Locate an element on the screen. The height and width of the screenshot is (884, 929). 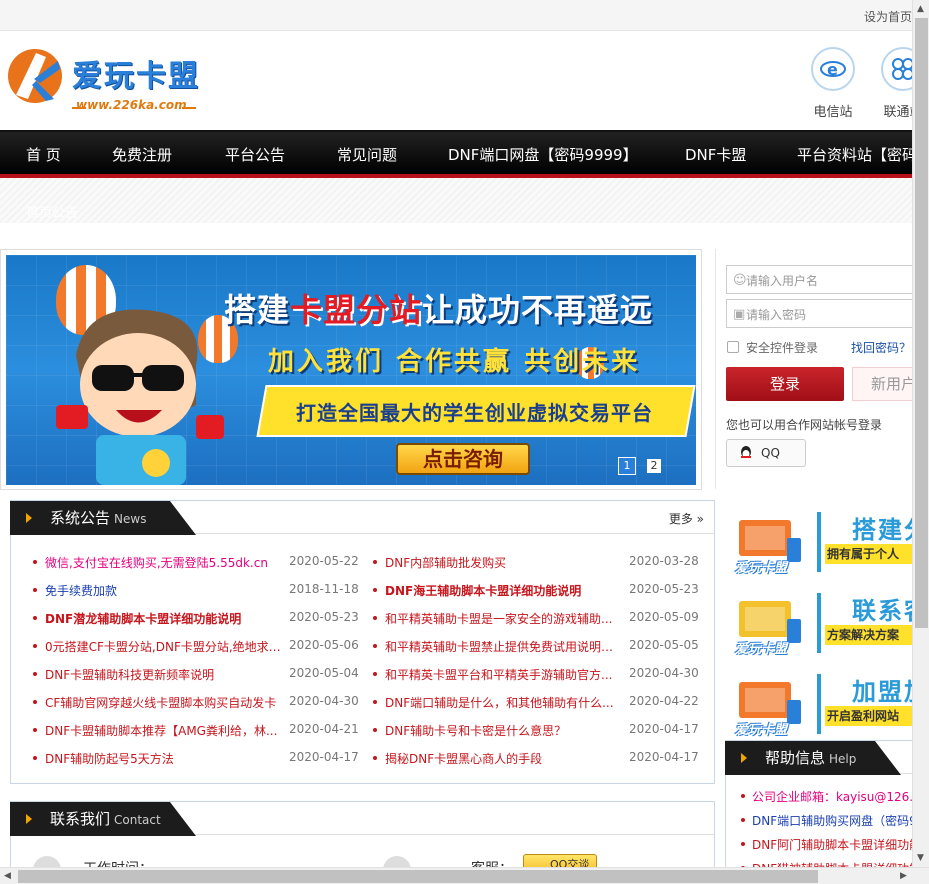
promo-card: 爱玩卡盟 搭建分 拥有属于个人 is located at coordinates (827, 546).